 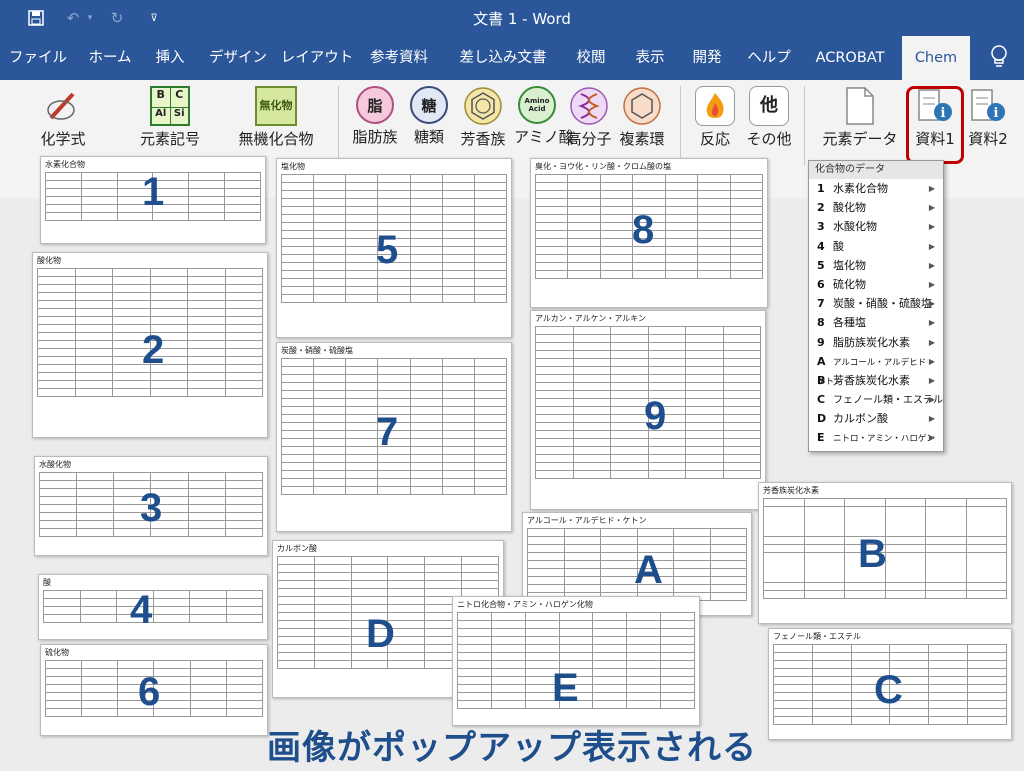 I want to click on svg-text: i, so click(x=996, y=113).